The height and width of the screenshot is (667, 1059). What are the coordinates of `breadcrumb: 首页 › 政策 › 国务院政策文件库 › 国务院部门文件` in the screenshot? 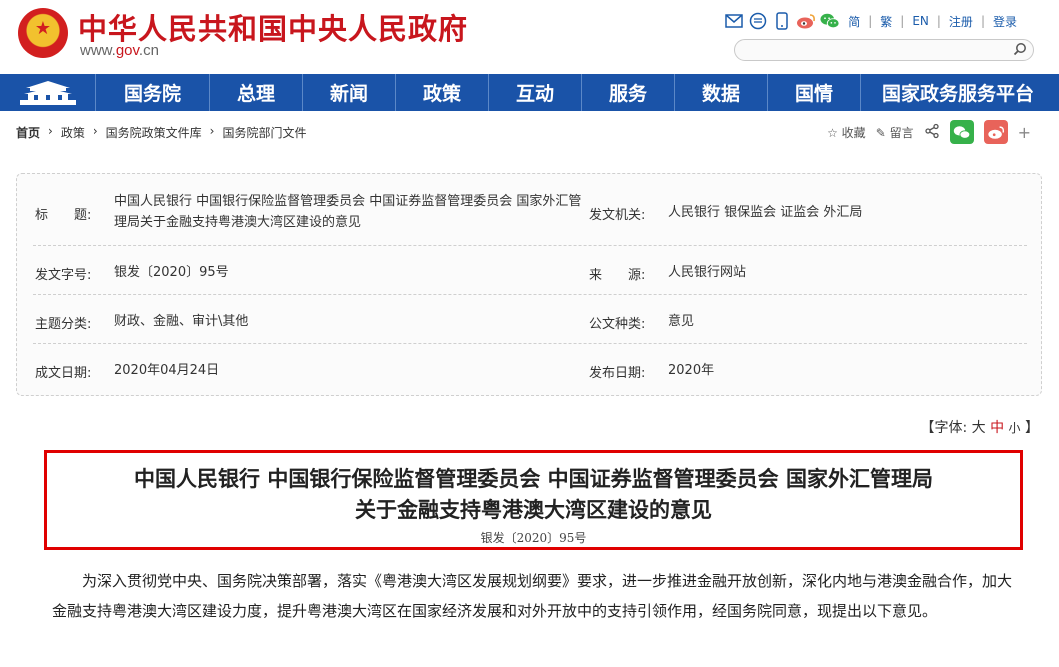 It's located at (161, 132).